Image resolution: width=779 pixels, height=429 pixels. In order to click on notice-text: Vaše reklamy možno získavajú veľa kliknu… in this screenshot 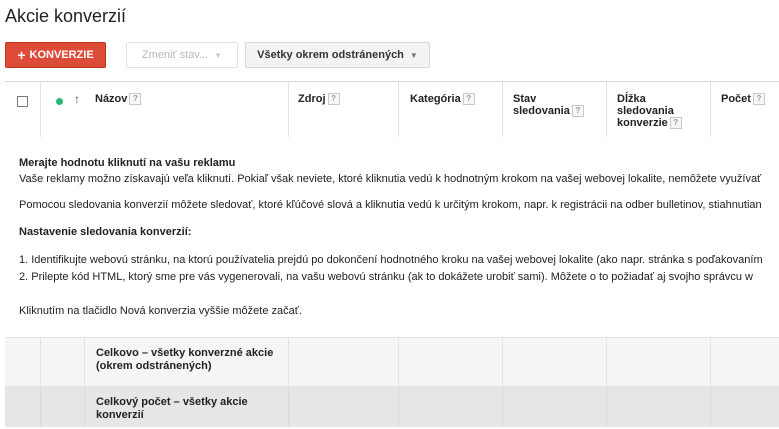, I will do `click(390, 179)`.